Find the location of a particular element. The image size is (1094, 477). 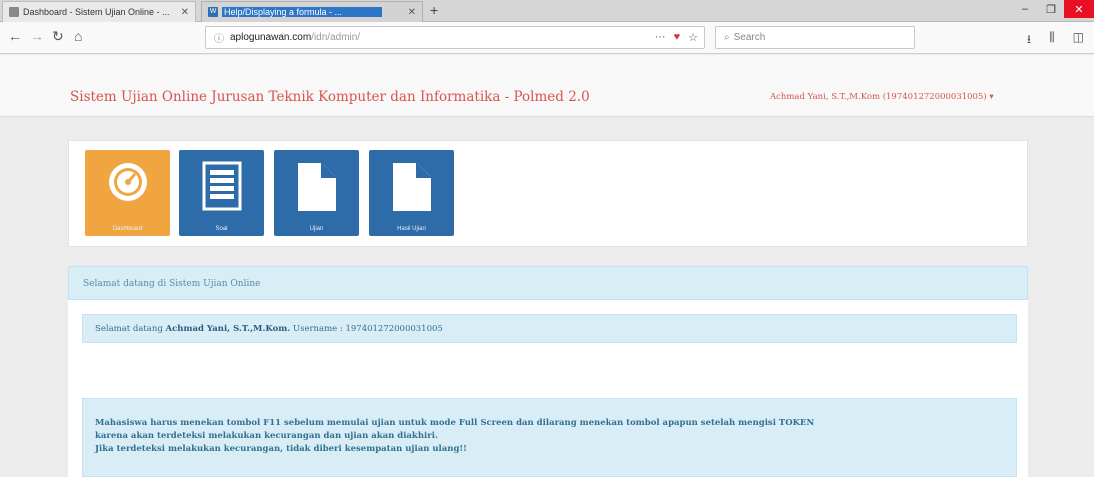

soal-tile: Soal is located at coordinates (221, 193).